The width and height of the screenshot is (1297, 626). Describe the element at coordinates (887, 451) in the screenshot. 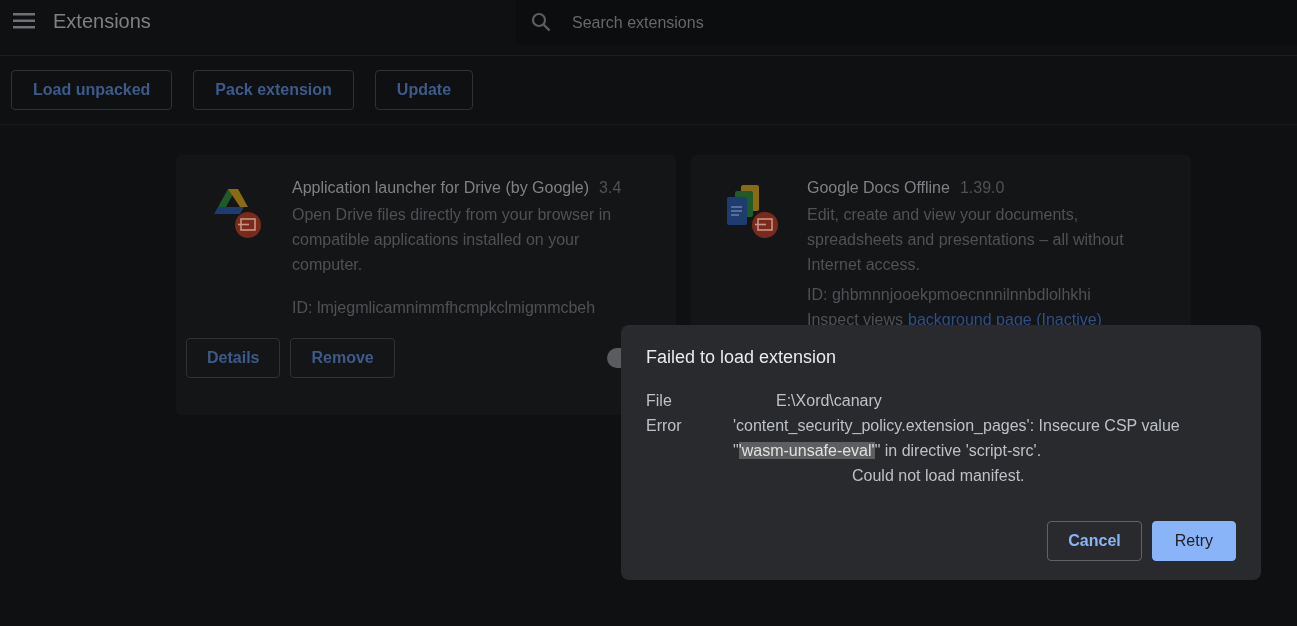

I see `error-message: "'wasm-unsafe-eval'" in directive 'script-src'.` at that location.